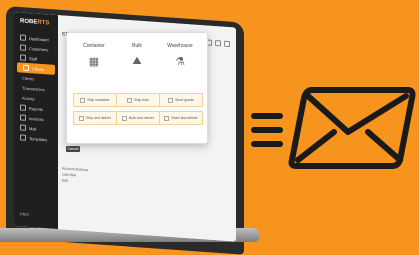 The image size is (419, 255). I want to click on modal-column-bulk: Bulk ⛰, so click(137, 55).